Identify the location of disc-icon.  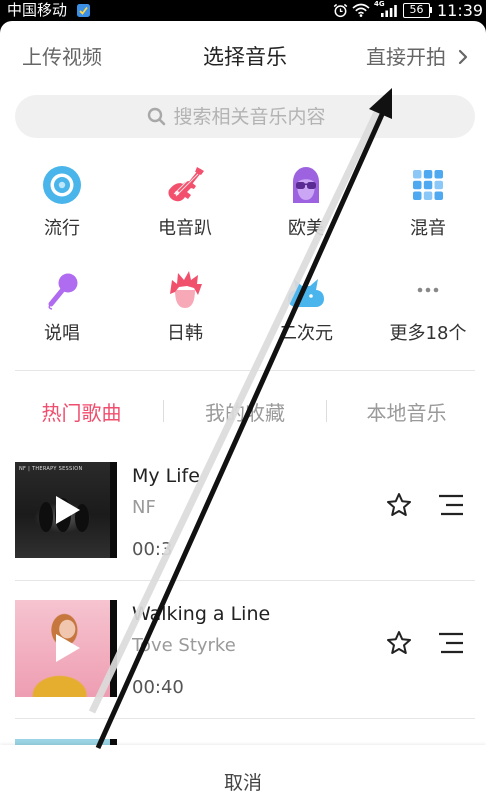
(62, 185).